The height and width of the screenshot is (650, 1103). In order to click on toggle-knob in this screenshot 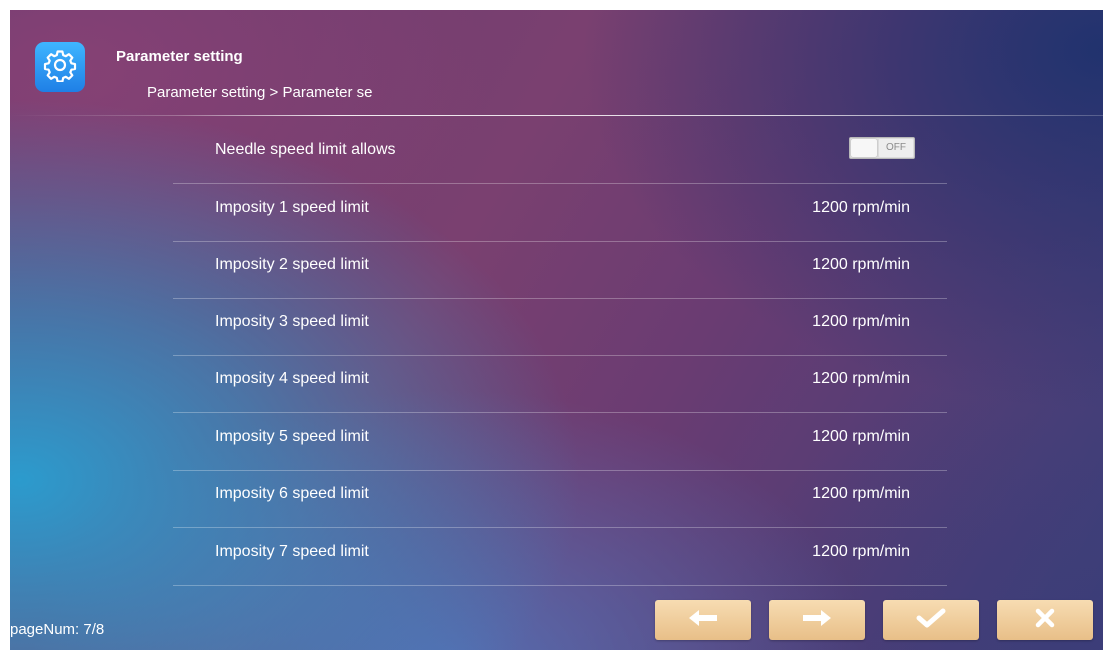, I will do `click(864, 148)`.